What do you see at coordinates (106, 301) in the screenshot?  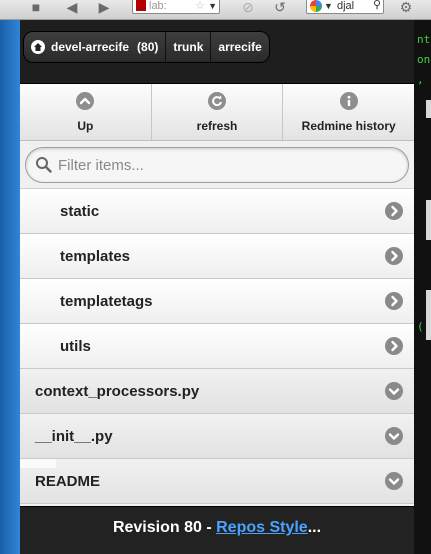 I see `item-label: templatetags` at bounding box center [106, 301].